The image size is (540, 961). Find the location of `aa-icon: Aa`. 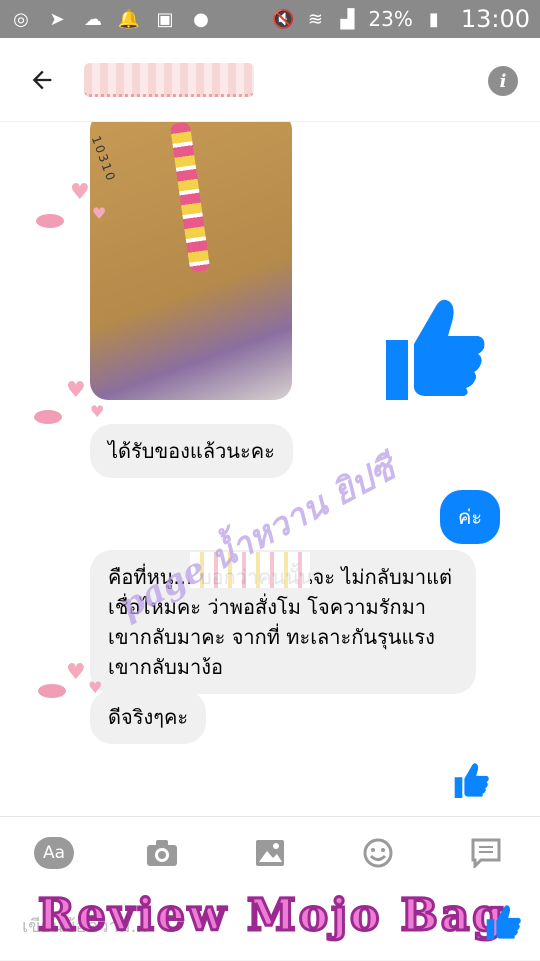

aa-icon: Aa is located at coordinates (54, 853).